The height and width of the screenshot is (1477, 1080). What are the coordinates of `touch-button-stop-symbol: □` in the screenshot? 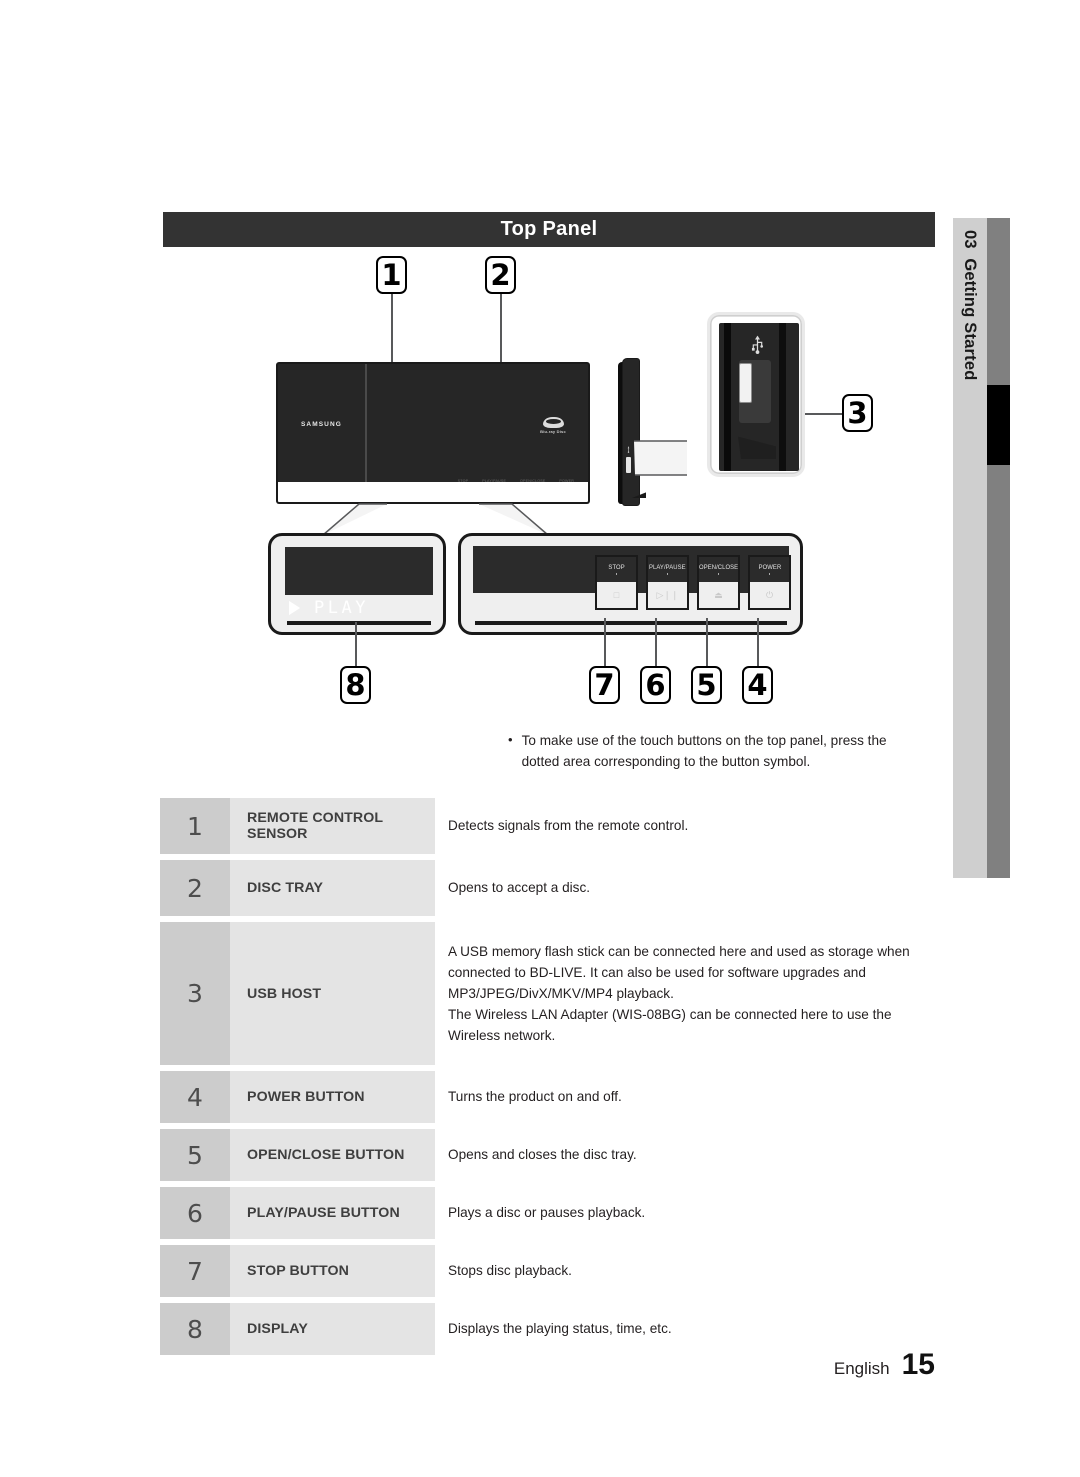 It's located at (616, 595).